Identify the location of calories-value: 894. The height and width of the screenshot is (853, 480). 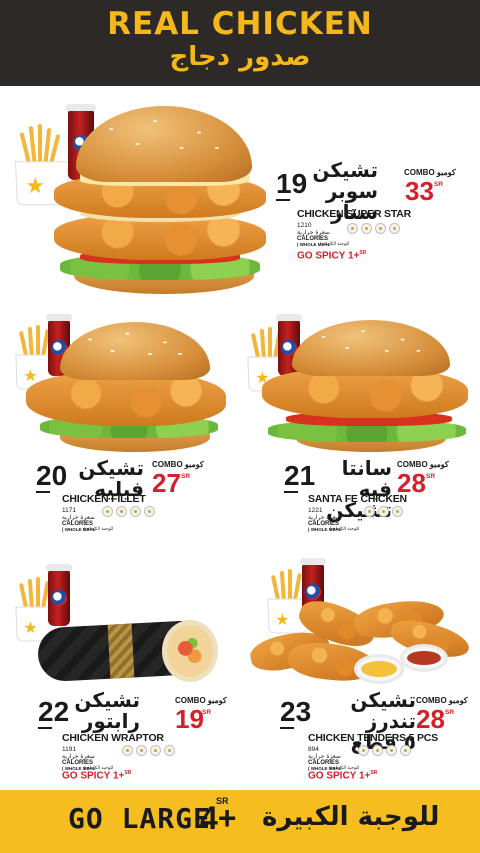
(313, 749).